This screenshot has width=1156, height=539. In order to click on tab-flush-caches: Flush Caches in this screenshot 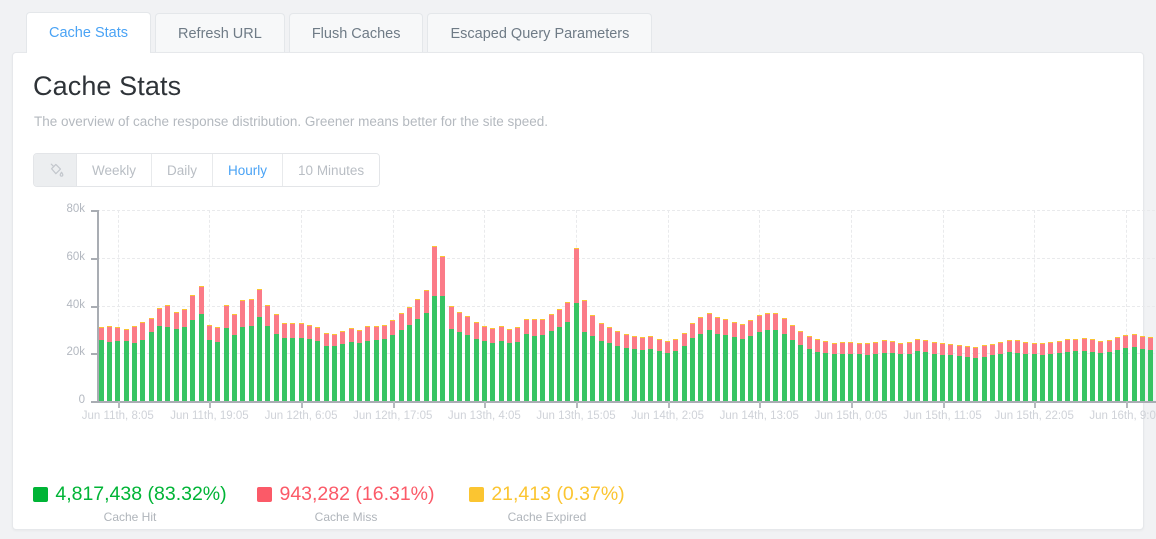, I will do `click(356, 33)`.